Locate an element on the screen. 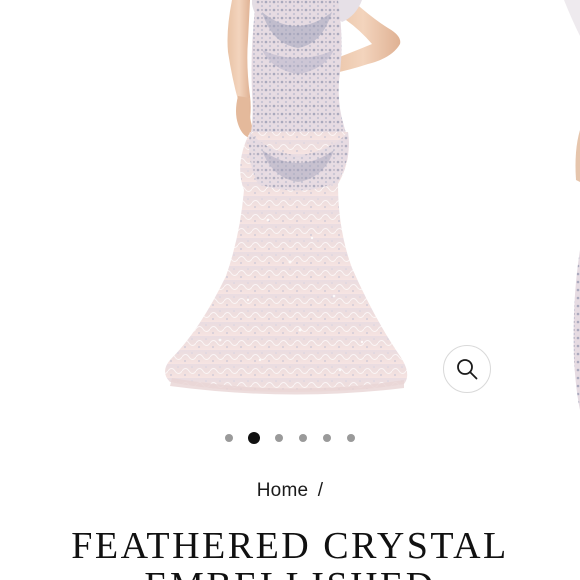 This screenshot has height=580, width=580. product-title-line-1: FEATHERED CRYSTAL is located at coordinates (290, 546).